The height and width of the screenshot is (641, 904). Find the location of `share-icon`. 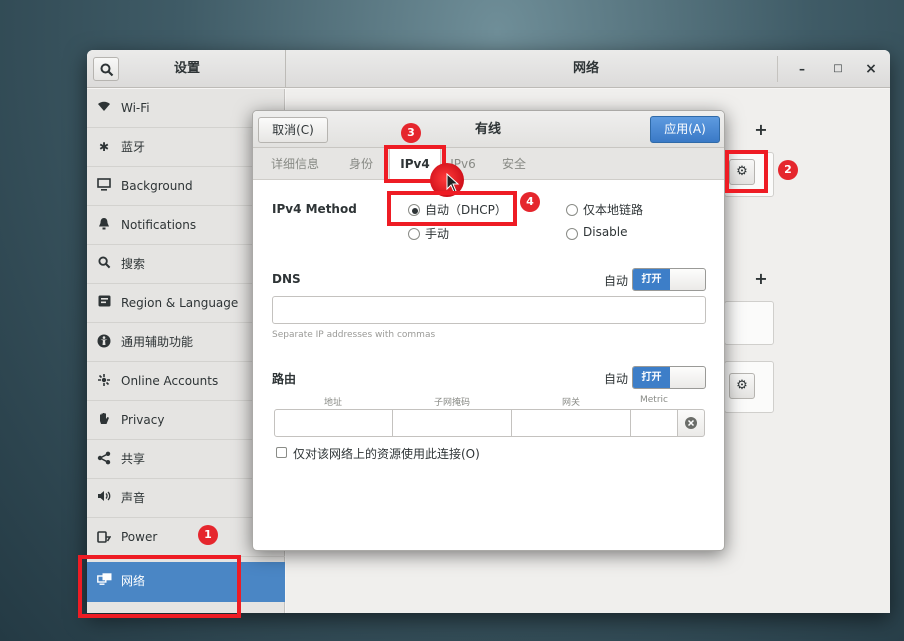

share-icon is located at coordinates (104, 459).